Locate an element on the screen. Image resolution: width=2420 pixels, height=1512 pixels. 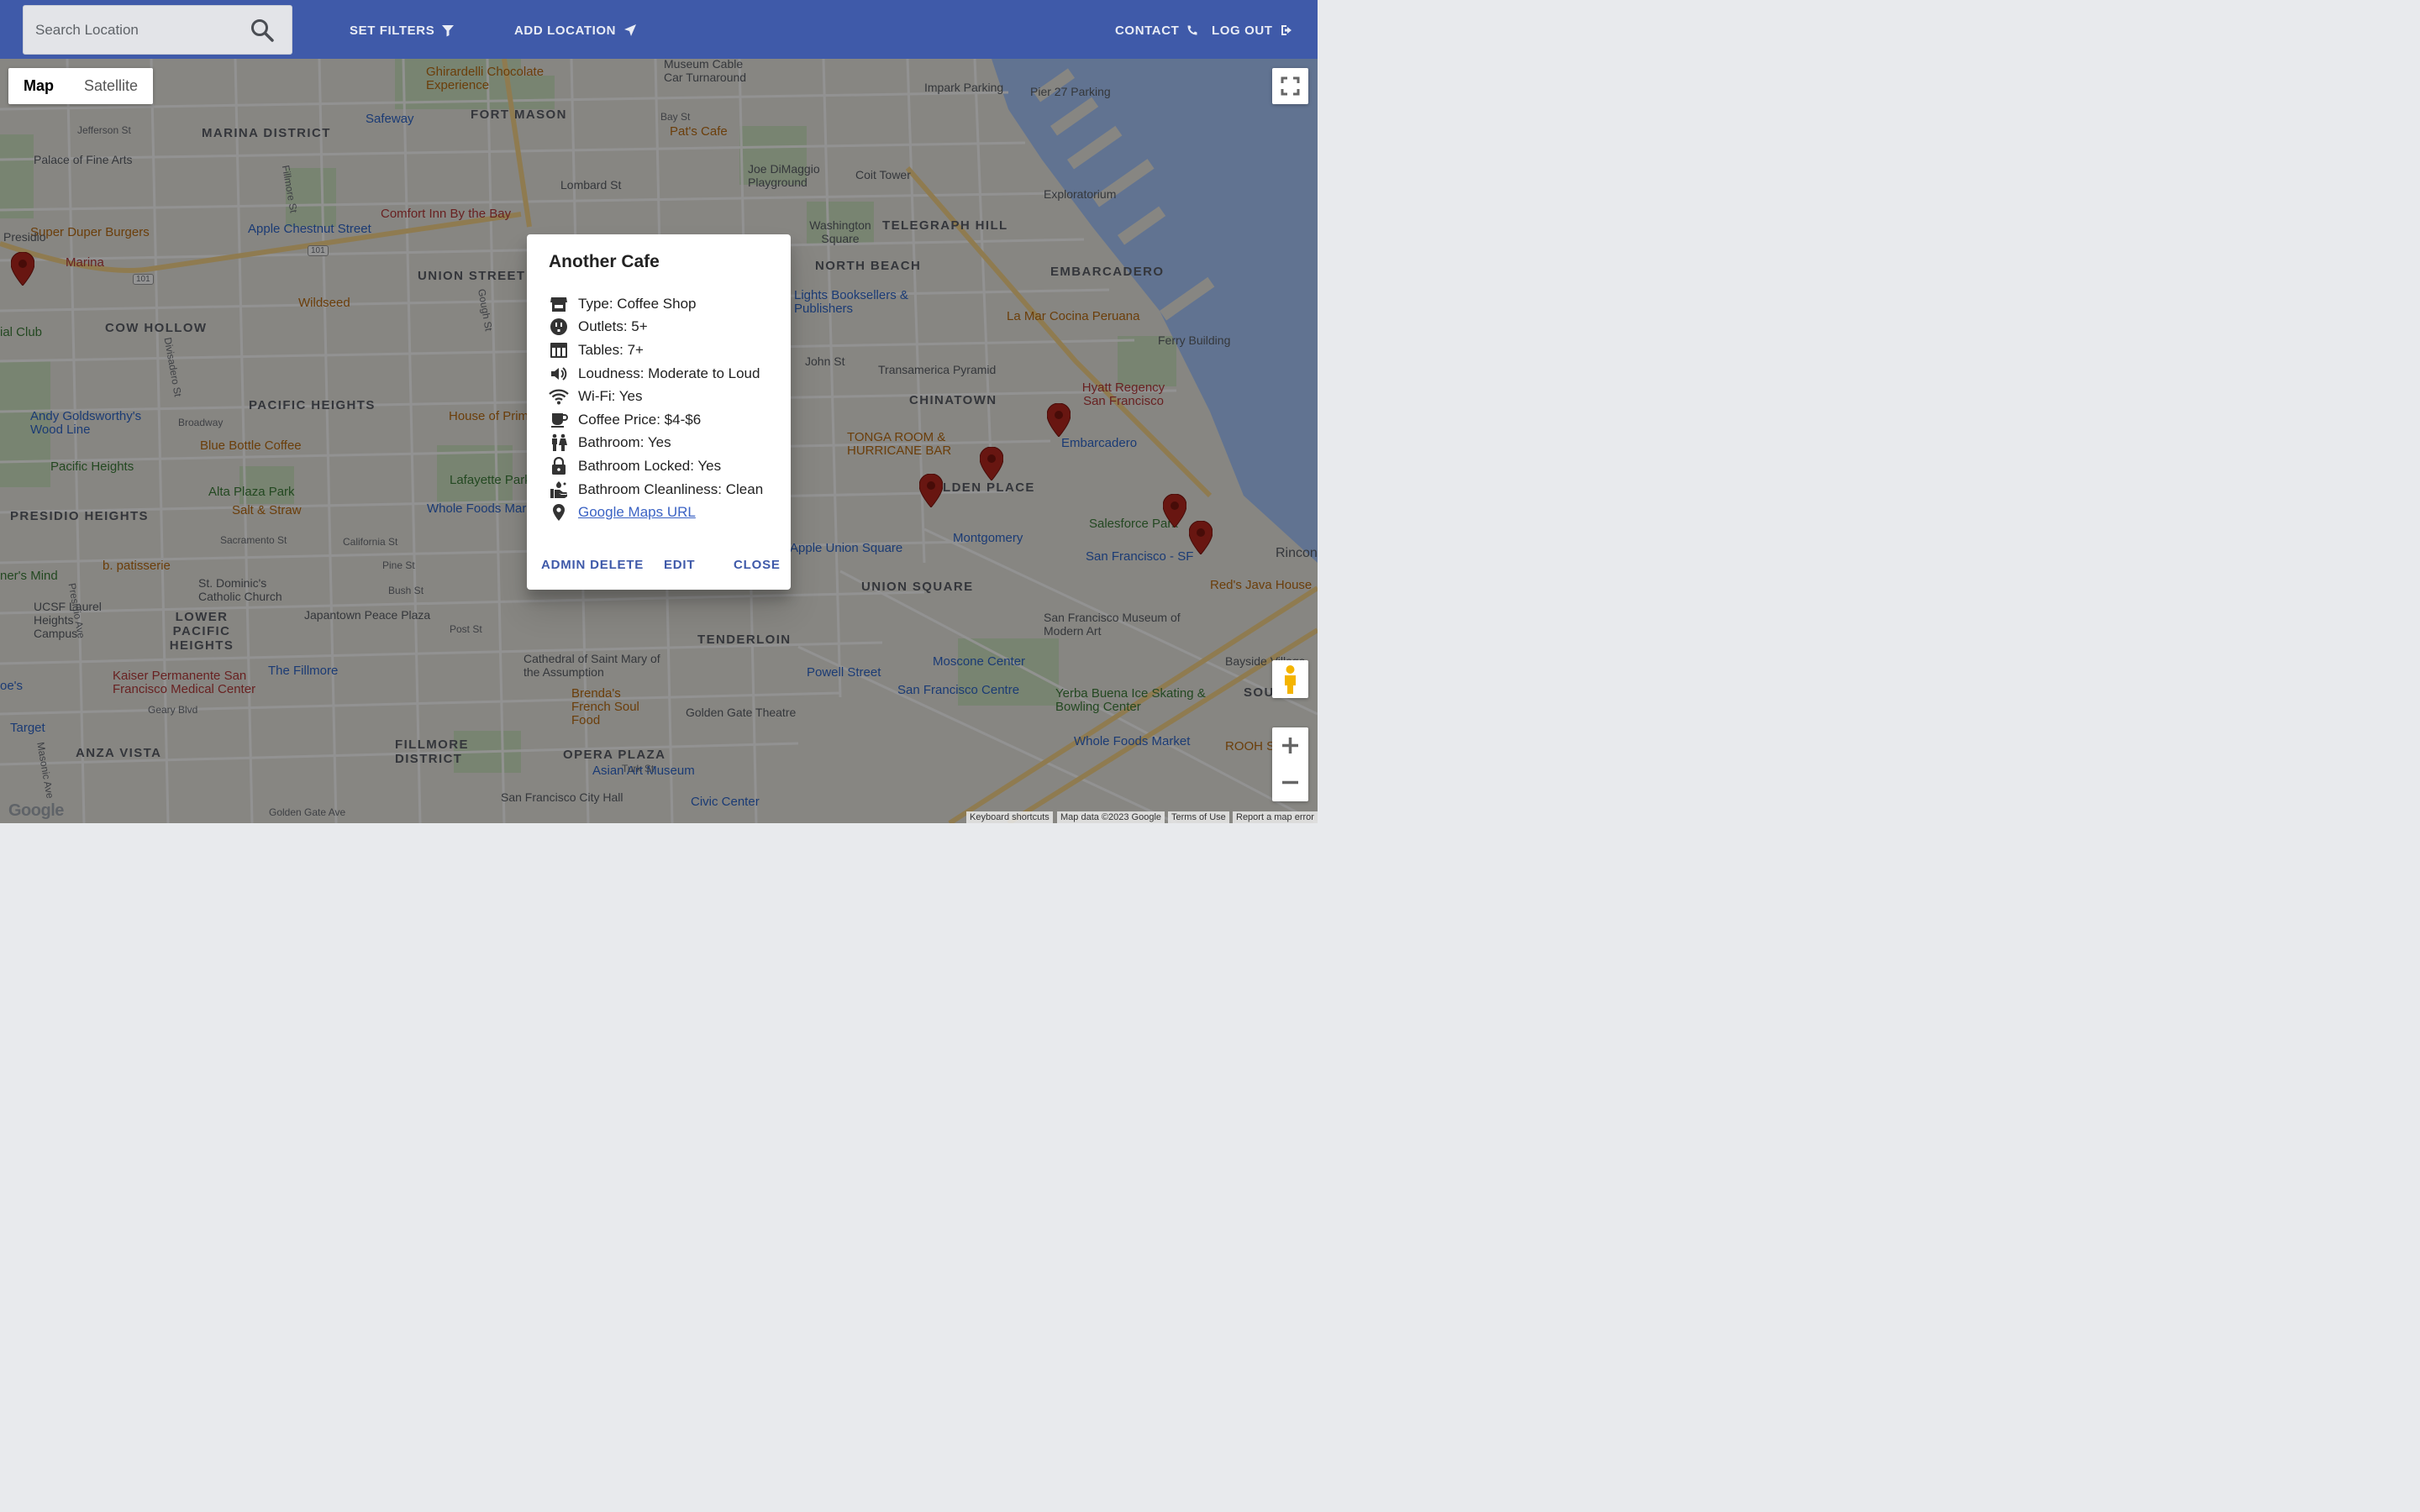
close-button: CLOSE is located at coordinates (757, 565).